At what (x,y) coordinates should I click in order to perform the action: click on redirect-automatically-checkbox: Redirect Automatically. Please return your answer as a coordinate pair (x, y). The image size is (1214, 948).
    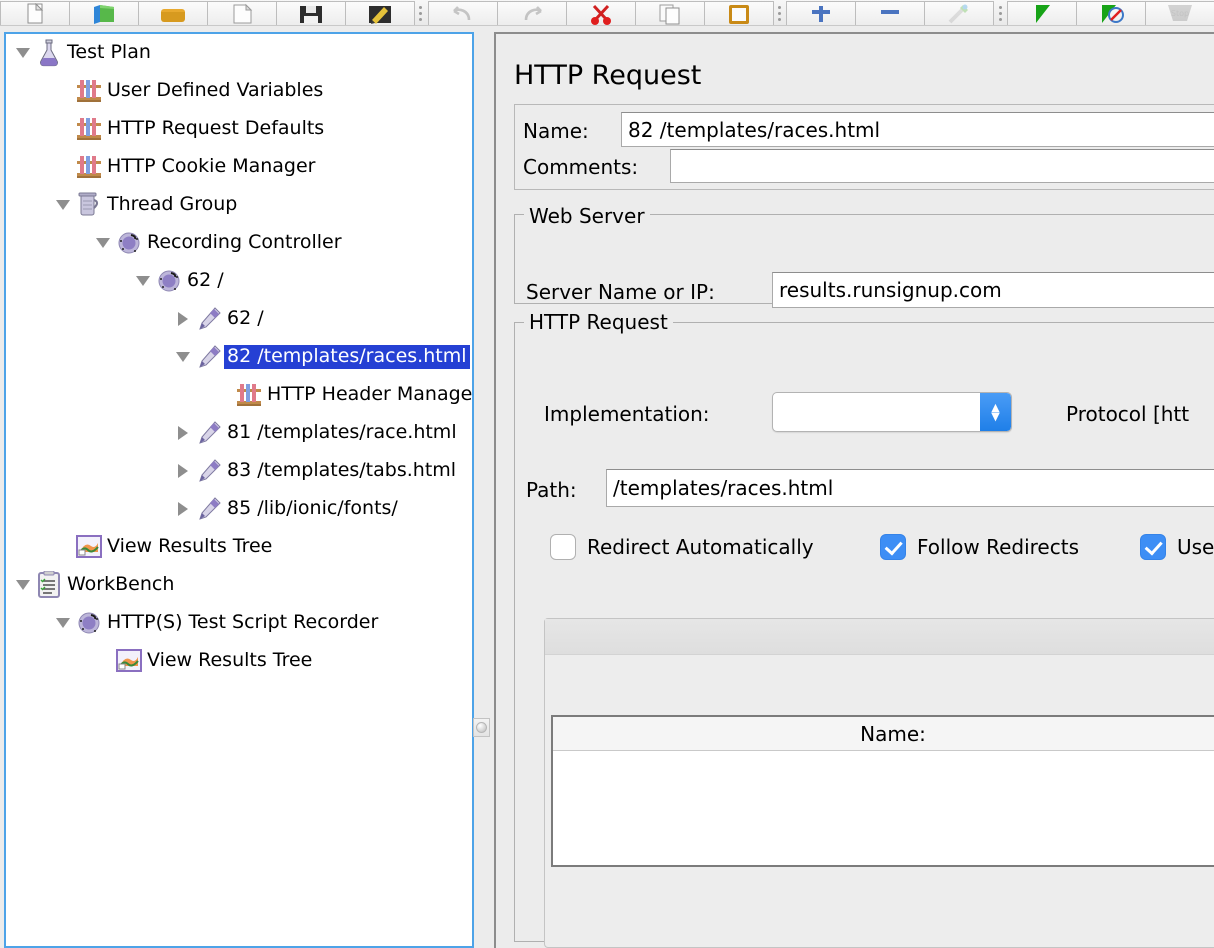
    Looking at the image, I should click on (682, 547).